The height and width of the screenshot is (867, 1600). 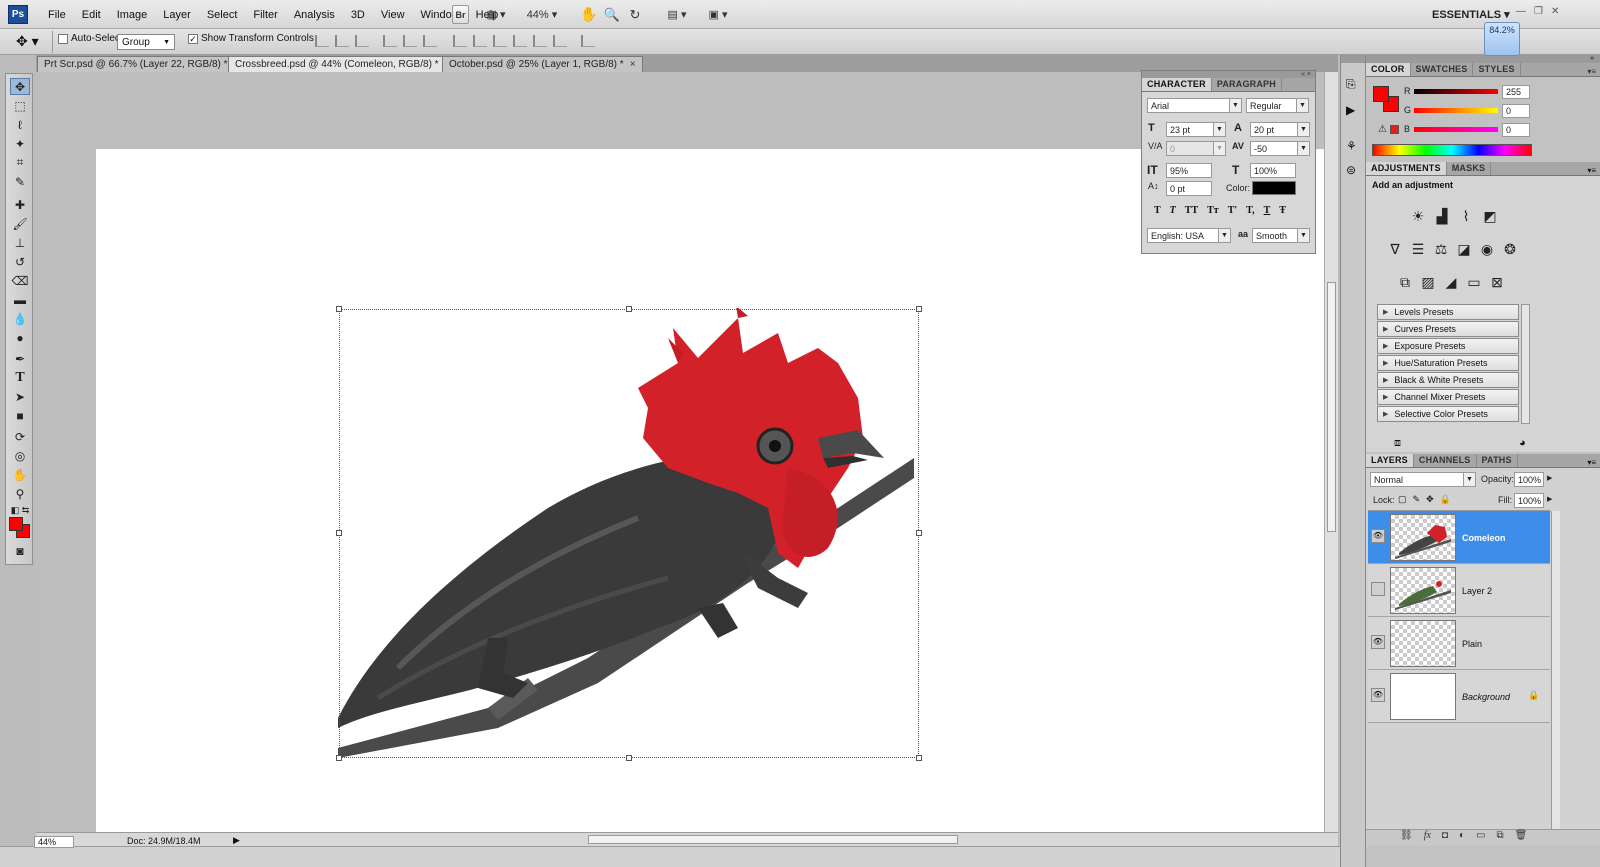 I want to click on zoom-tool-icon: ⚲, so click(x=20, y=493).